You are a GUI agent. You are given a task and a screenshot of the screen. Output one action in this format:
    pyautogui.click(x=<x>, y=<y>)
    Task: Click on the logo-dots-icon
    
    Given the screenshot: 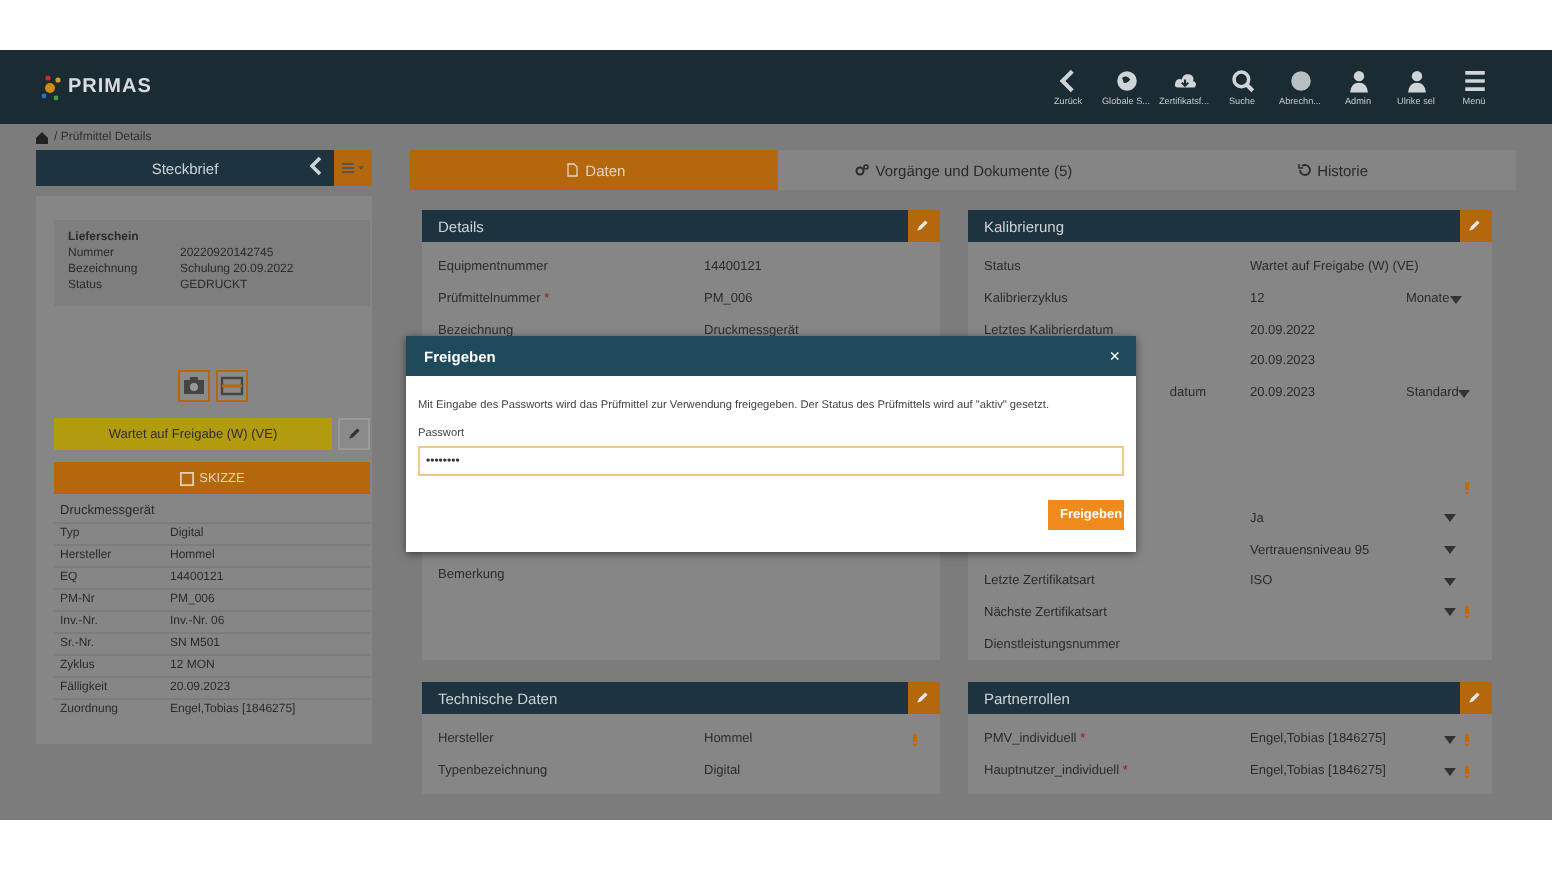 What is the action you would take?
    pyautogui.click(x=52, y=87)
    